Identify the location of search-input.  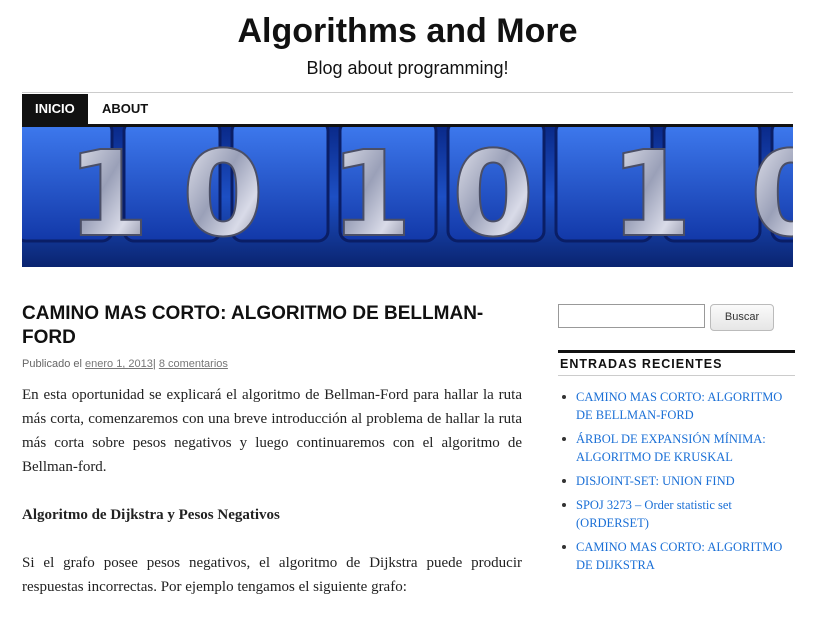
(631, 316).